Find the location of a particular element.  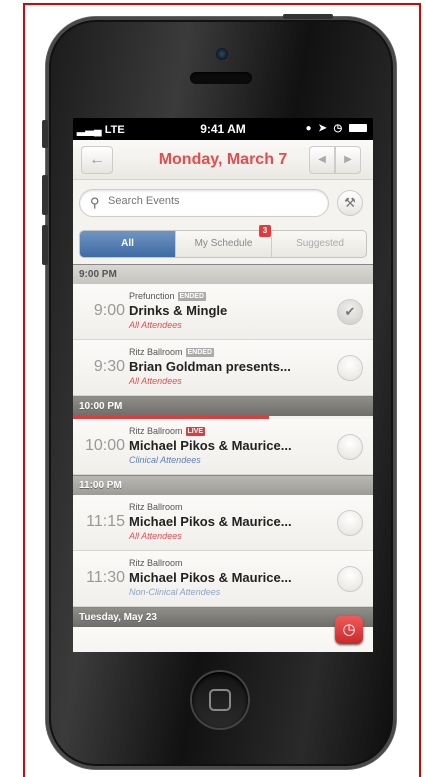

event-audience: Non-Clinical Attendees is located at coordinates (175, 592).